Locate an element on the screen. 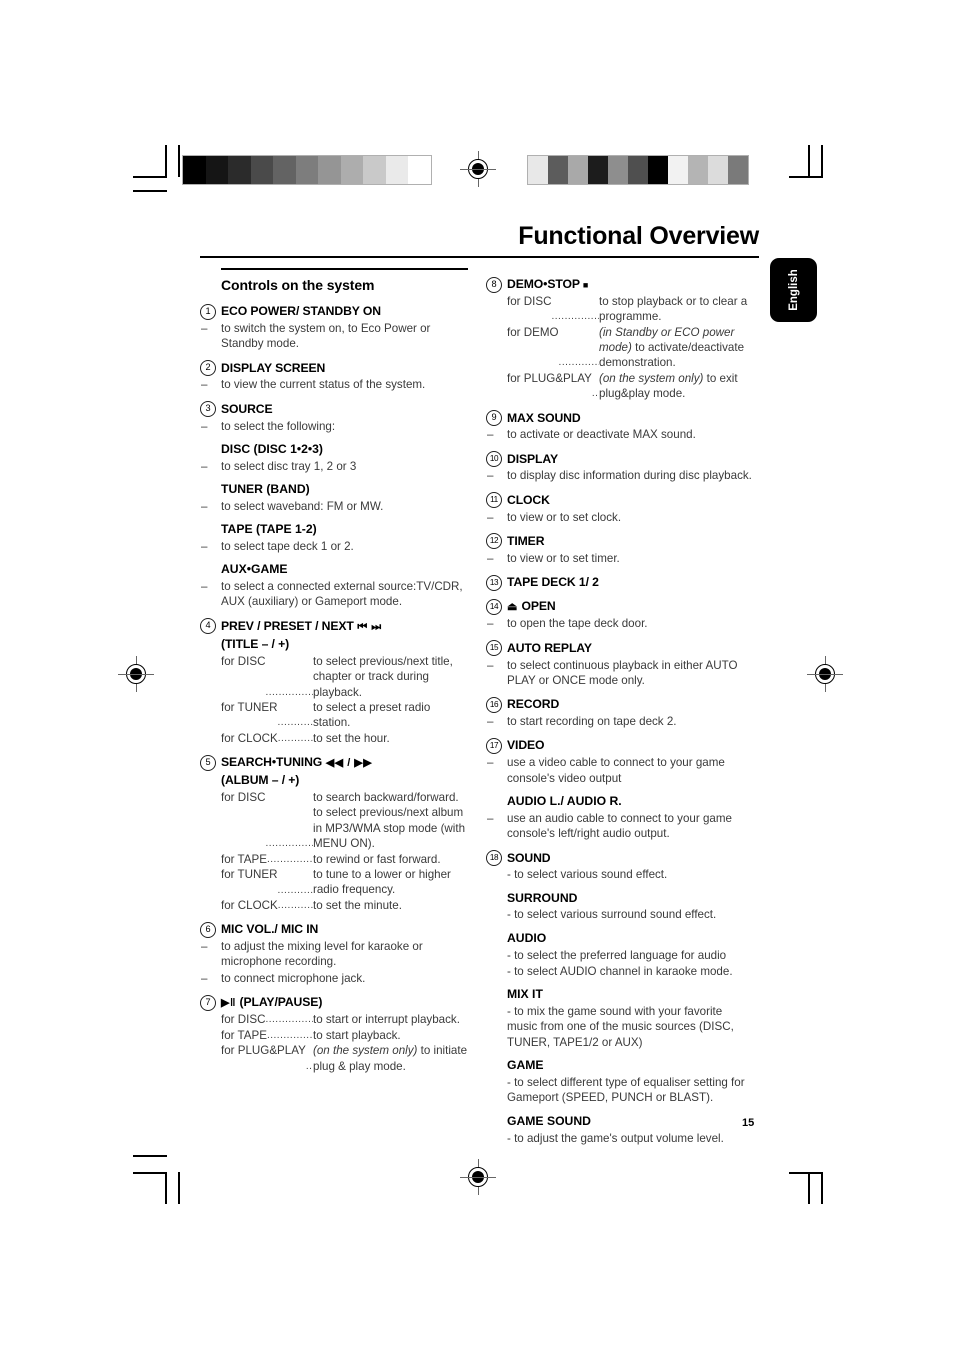 The height and width of the screenshot is (1351, 954). crop-mark-top-right-h is located at coordinates (806, 177).